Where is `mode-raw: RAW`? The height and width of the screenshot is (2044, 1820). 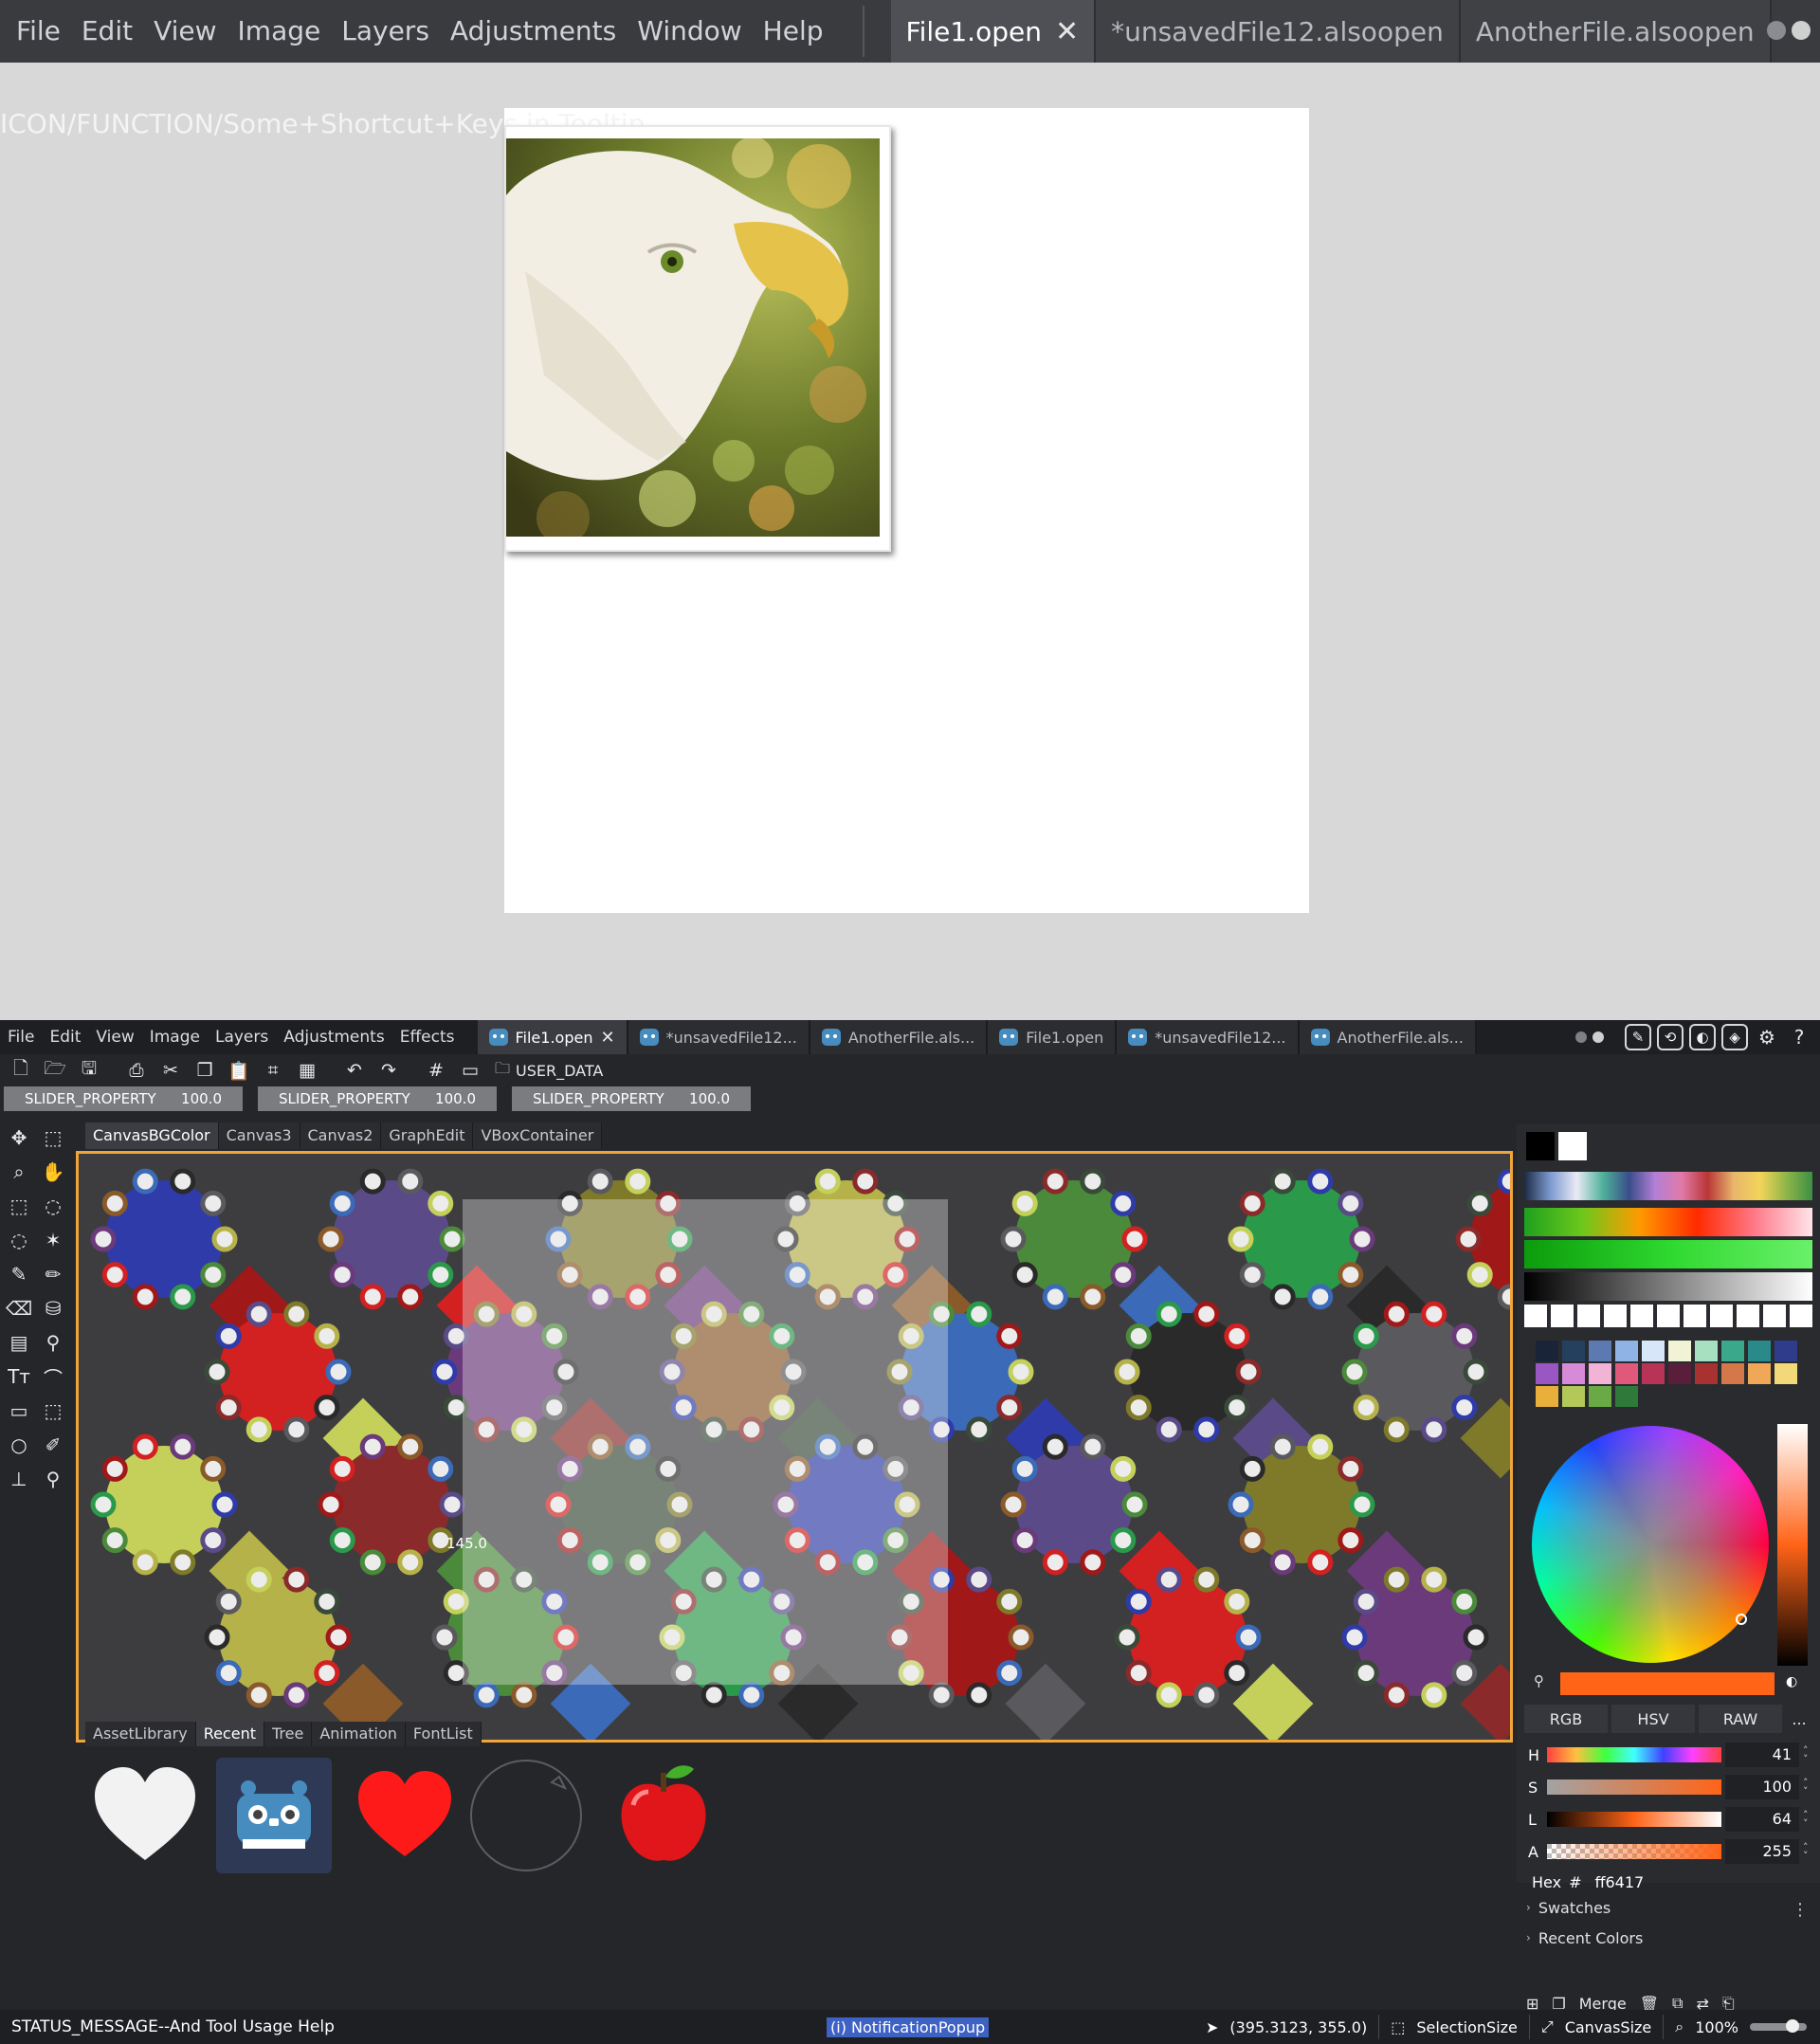
mode-raw: RAW is located at coordinates (1740, 1719).